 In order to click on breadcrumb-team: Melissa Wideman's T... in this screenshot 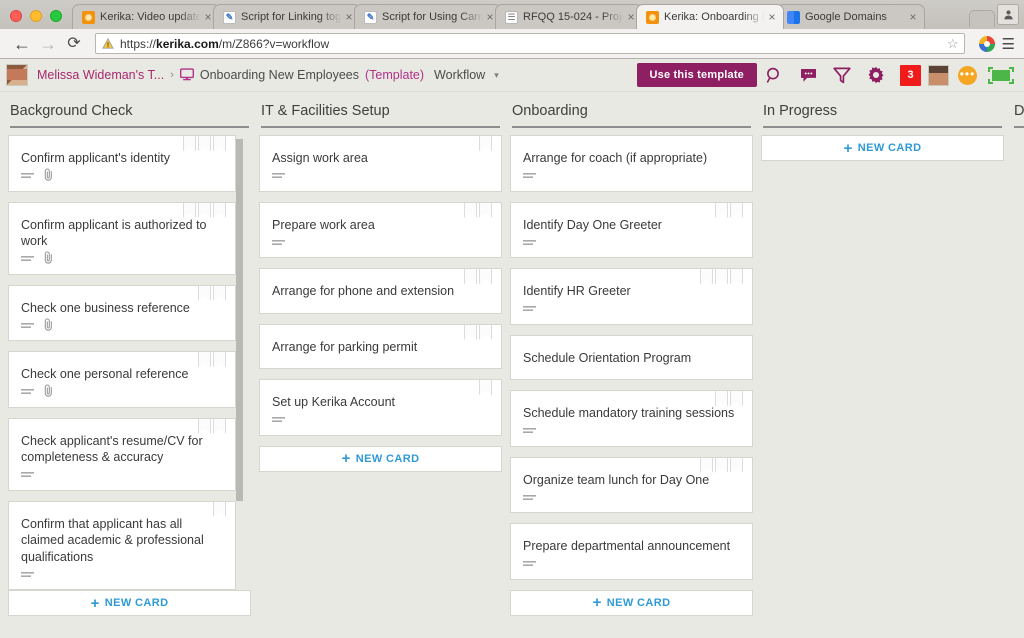, I will do `click(100, 75)`.